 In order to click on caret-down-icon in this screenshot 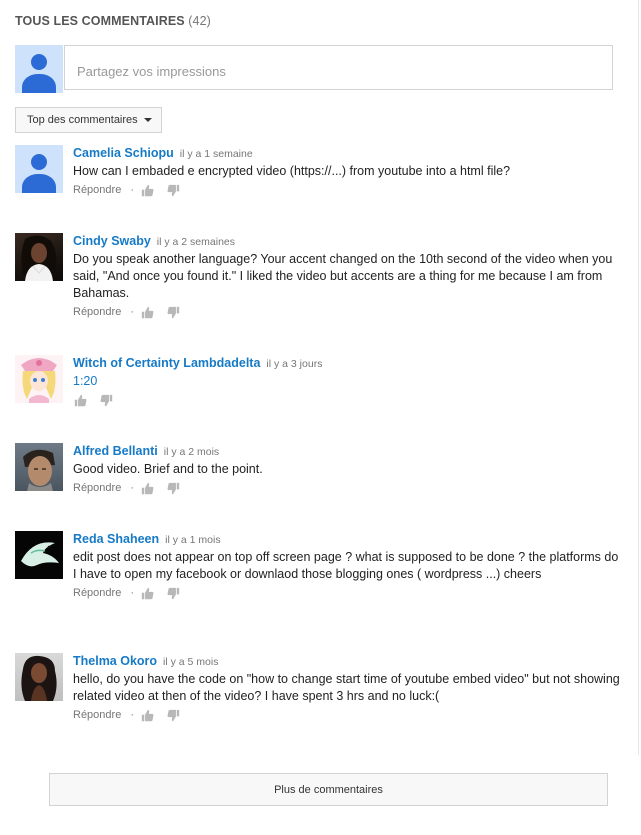, I will do `click(147, 120)`.